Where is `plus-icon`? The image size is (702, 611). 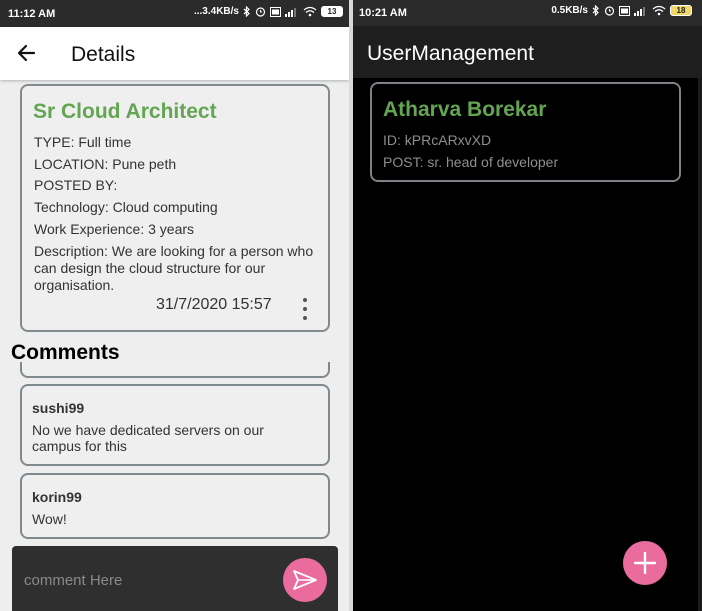 plus-icon is located at coordinates (645, 563).